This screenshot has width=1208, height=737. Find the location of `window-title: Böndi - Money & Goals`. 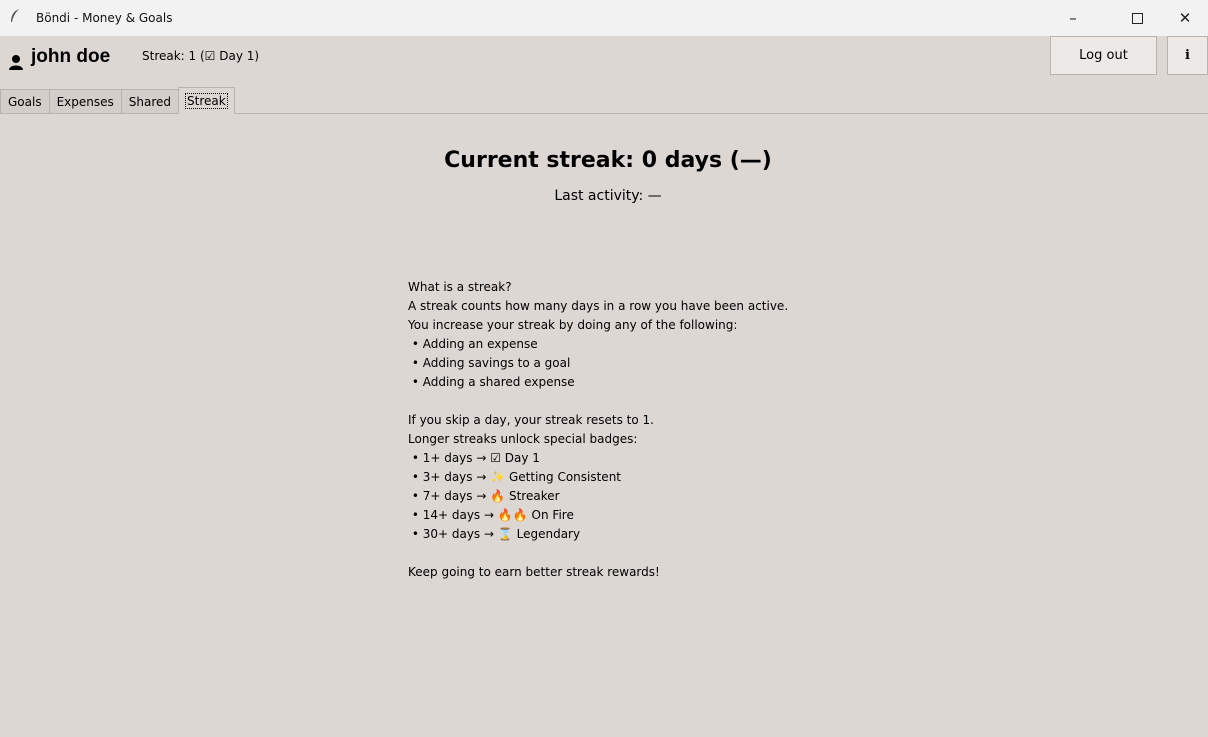

window-title: Böndi - Money & Goals is located at coordinates (104, 18).